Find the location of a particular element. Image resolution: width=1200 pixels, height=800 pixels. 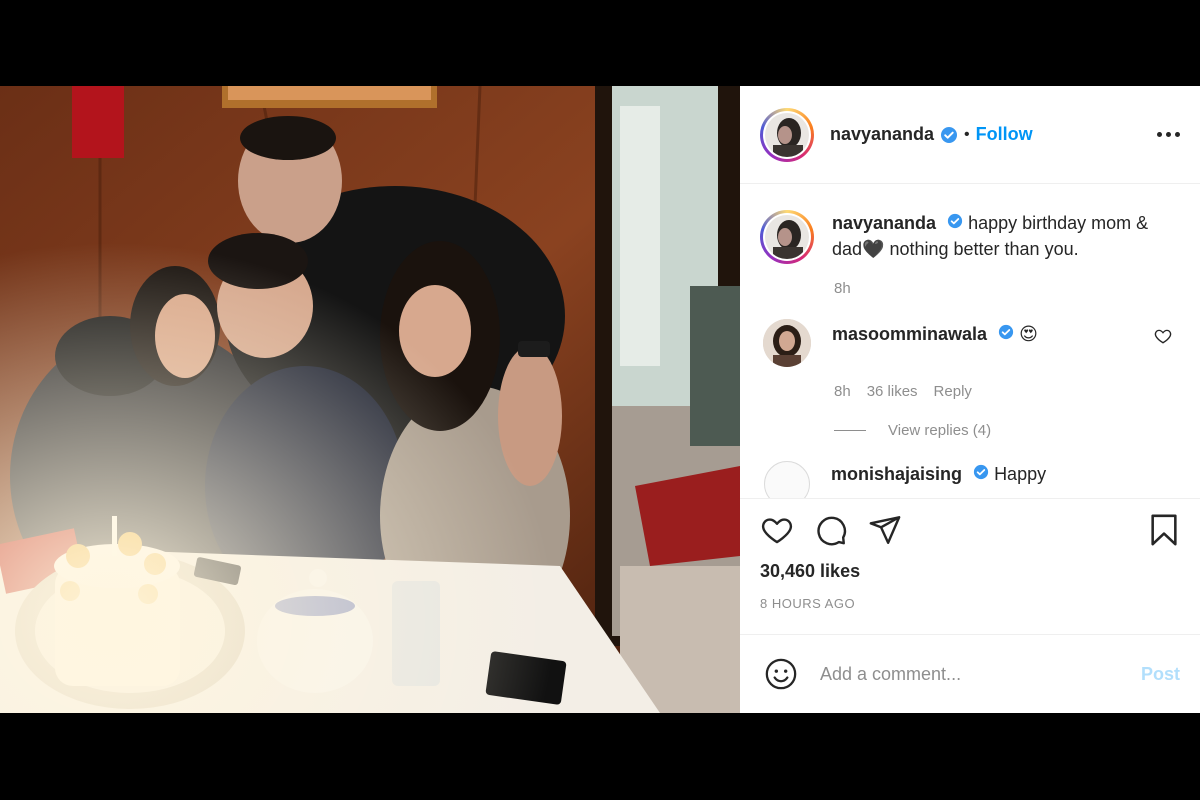

view-replies-label: View replies (4) is located at coordinates (940, 430).